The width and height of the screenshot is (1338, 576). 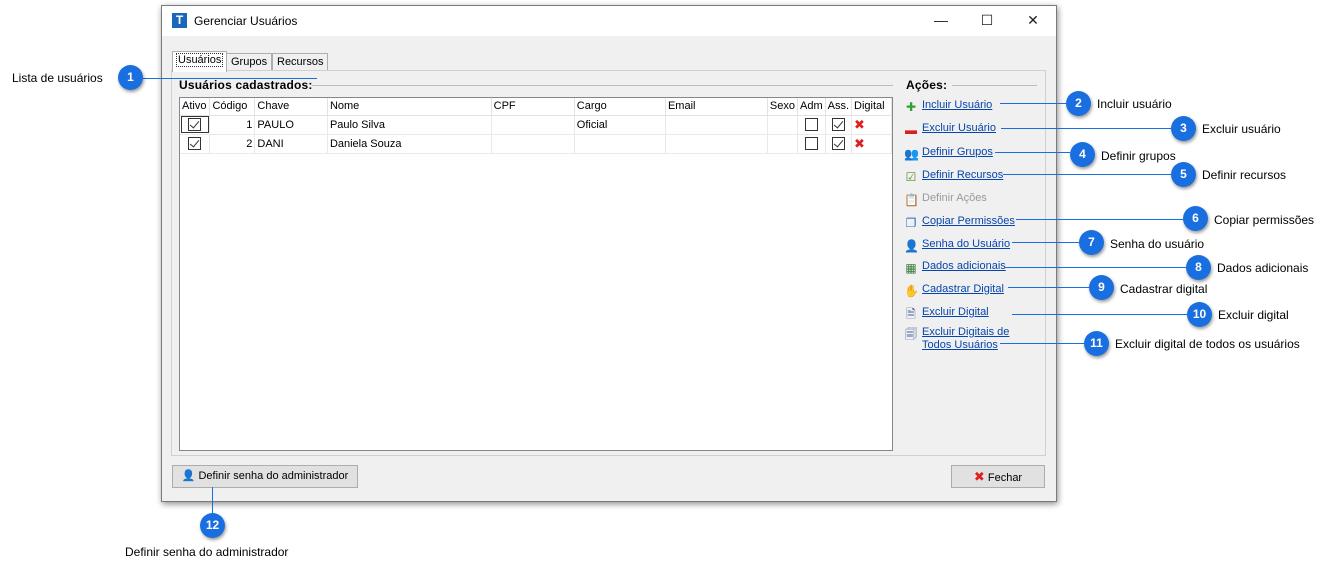 What do you see at coordinates (871, 107) in the screenshot?
I see `column-header-digital: Digital` at bounding box center [871, 107].